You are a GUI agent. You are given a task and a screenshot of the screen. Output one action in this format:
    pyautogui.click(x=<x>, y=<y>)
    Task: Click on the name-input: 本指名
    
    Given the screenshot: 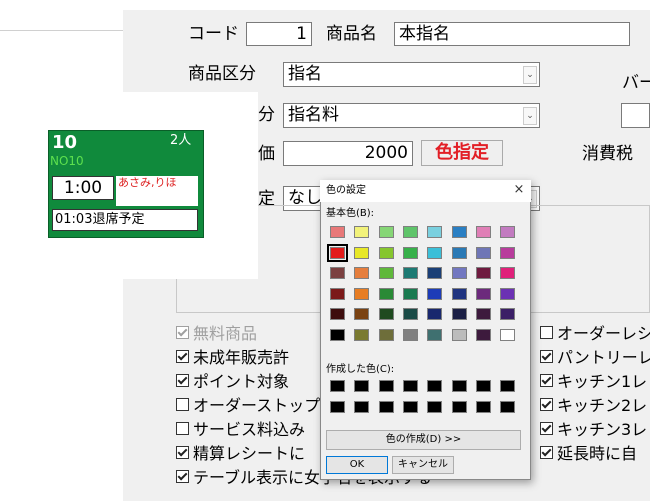 What is the action you would take?
    pyautogui.click(x=512, y=34)
    